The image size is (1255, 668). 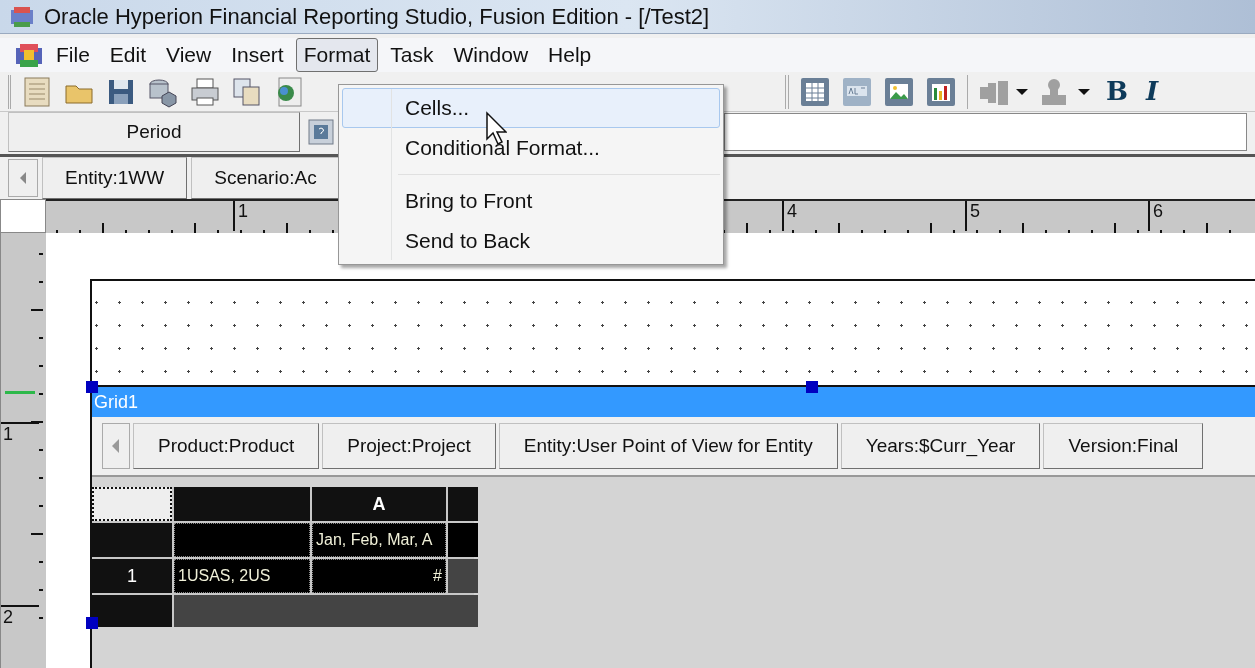 I want to click on pov-button: Project:Project, so click(x=409, y=446).